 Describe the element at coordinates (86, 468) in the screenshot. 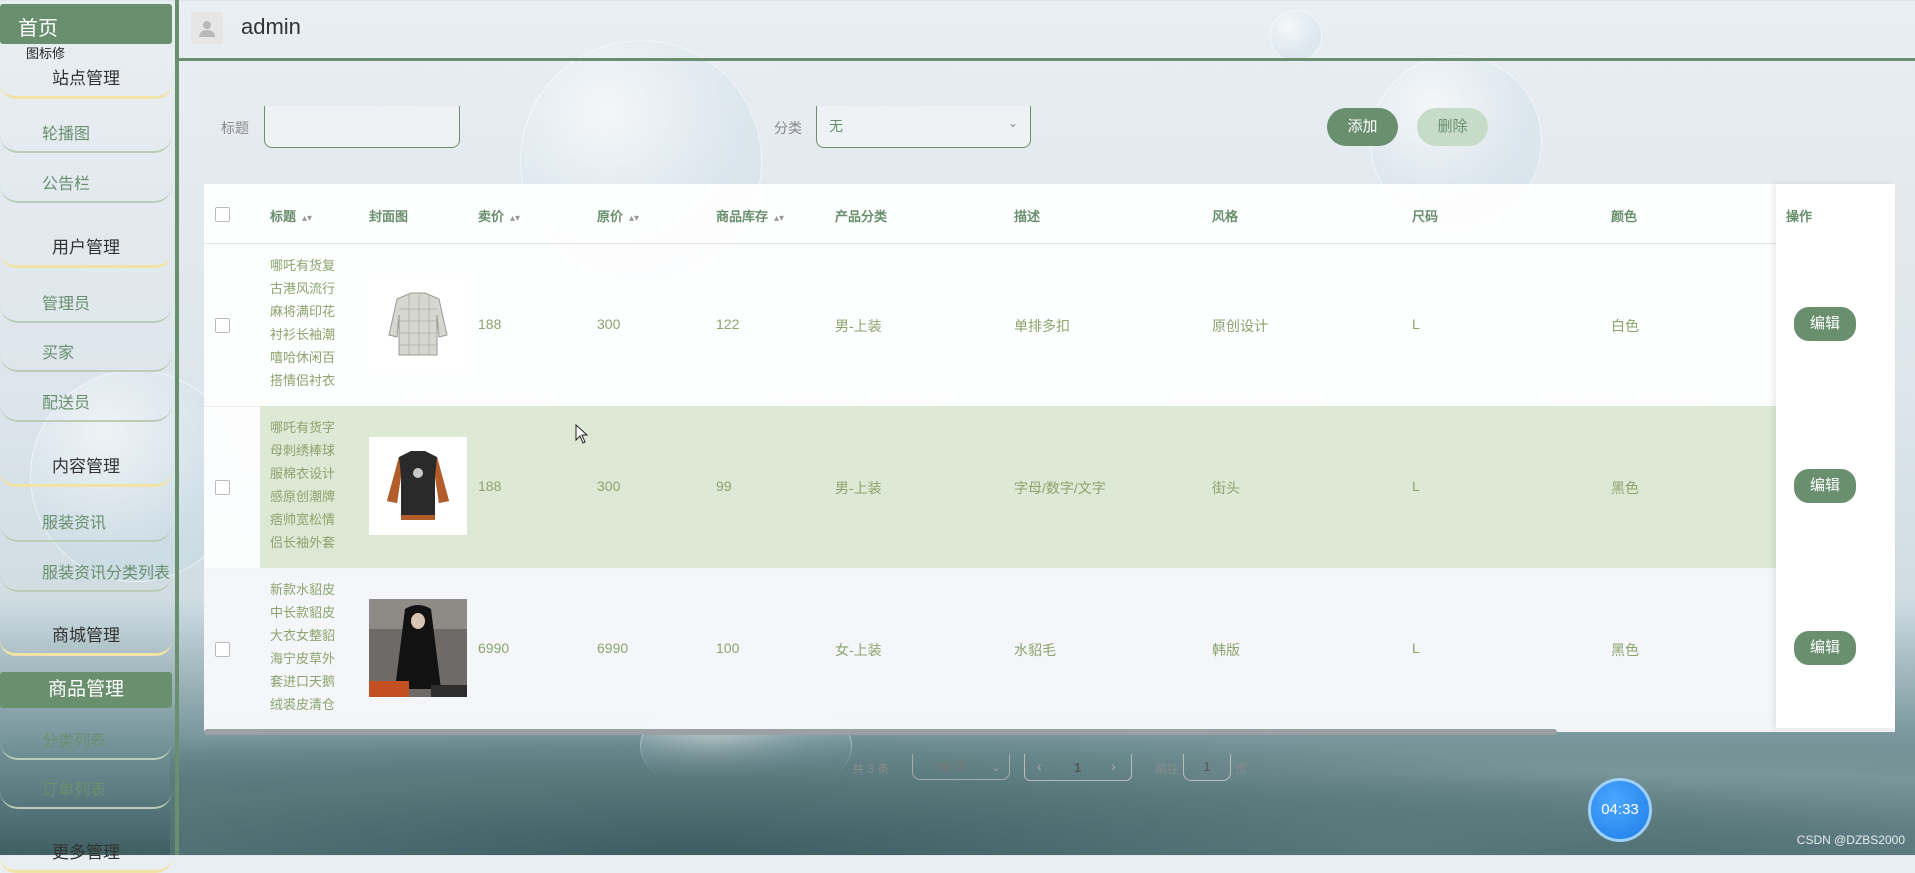

I see `menu-group-content: 内容管理` at that location.